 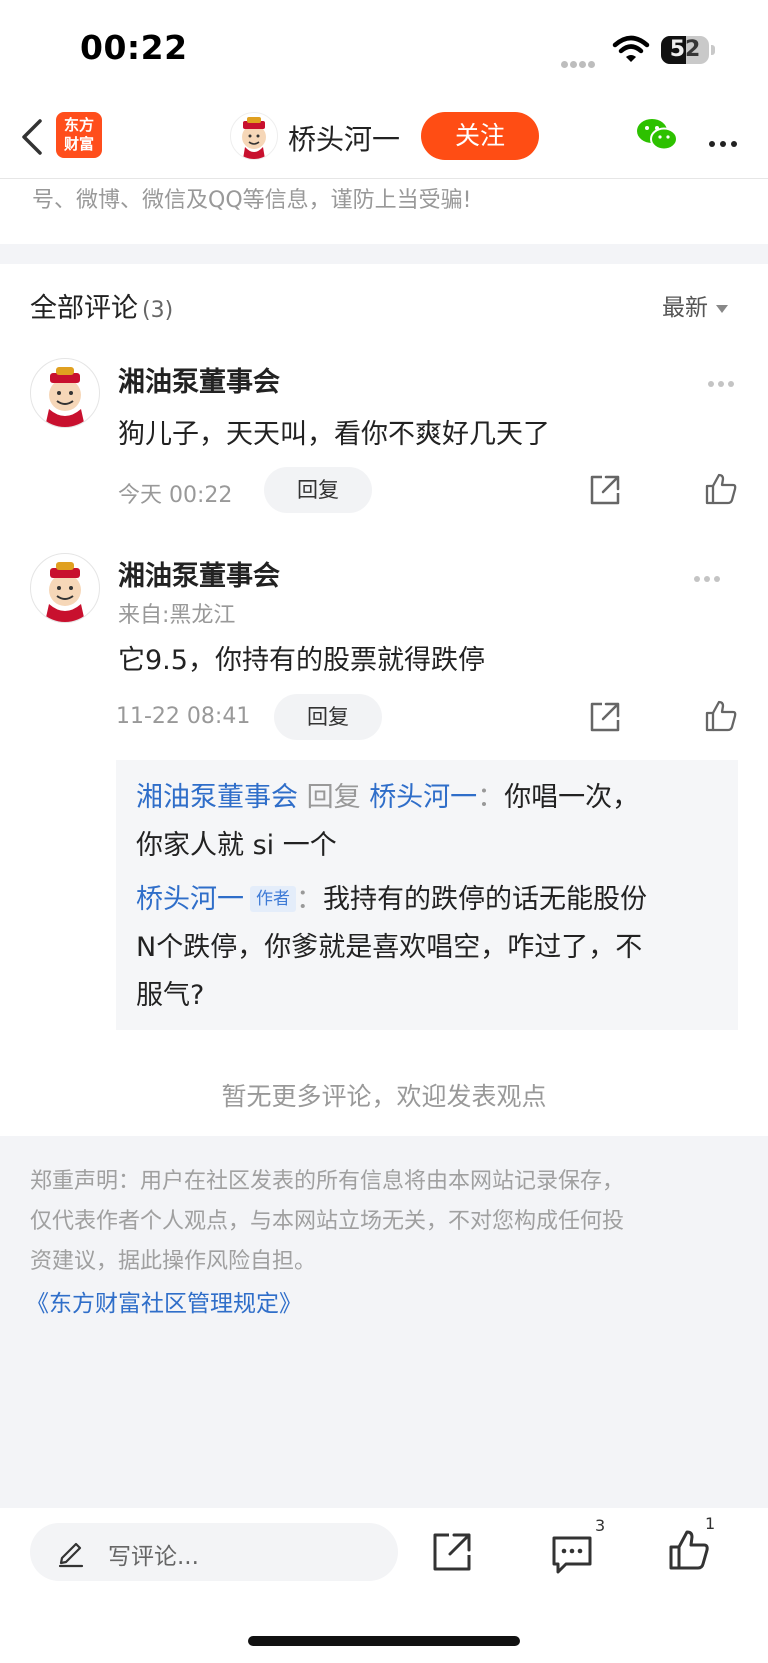 I want to click on reply-text-line: 服气?, so click(x=170, y=995).